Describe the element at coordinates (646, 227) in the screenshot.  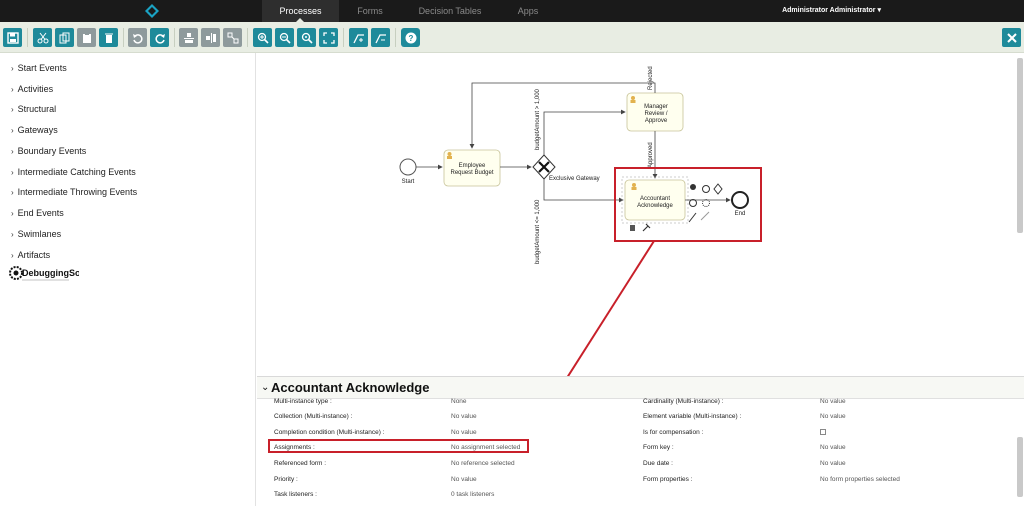
I see `wrench-icon` at that location.